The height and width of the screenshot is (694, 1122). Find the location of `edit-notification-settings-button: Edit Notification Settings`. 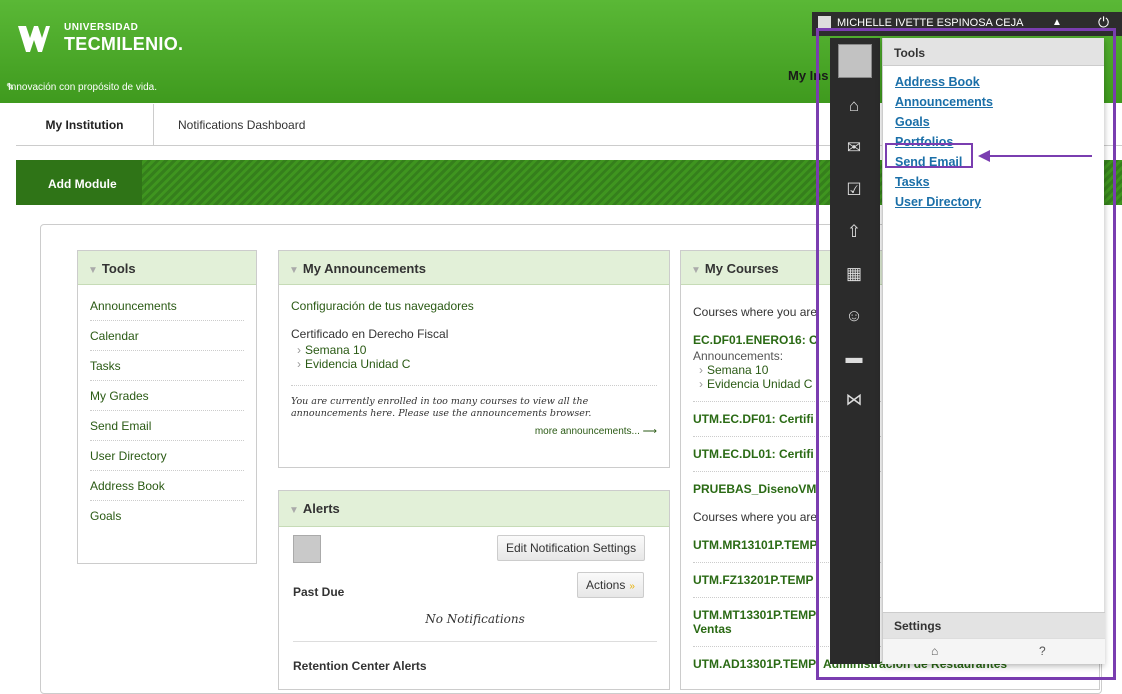

edit-notification-settings-button: Edit Notification Settings is located at coordinates (571, 548).